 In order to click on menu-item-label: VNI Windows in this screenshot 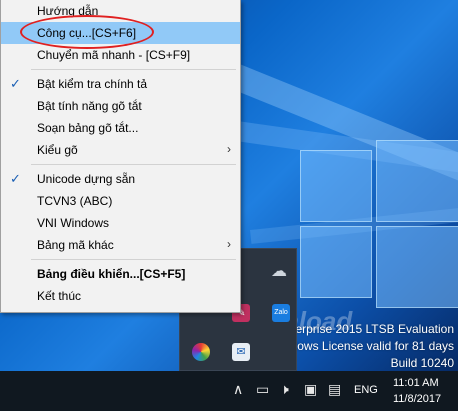, I will do `click(73, 223)`.